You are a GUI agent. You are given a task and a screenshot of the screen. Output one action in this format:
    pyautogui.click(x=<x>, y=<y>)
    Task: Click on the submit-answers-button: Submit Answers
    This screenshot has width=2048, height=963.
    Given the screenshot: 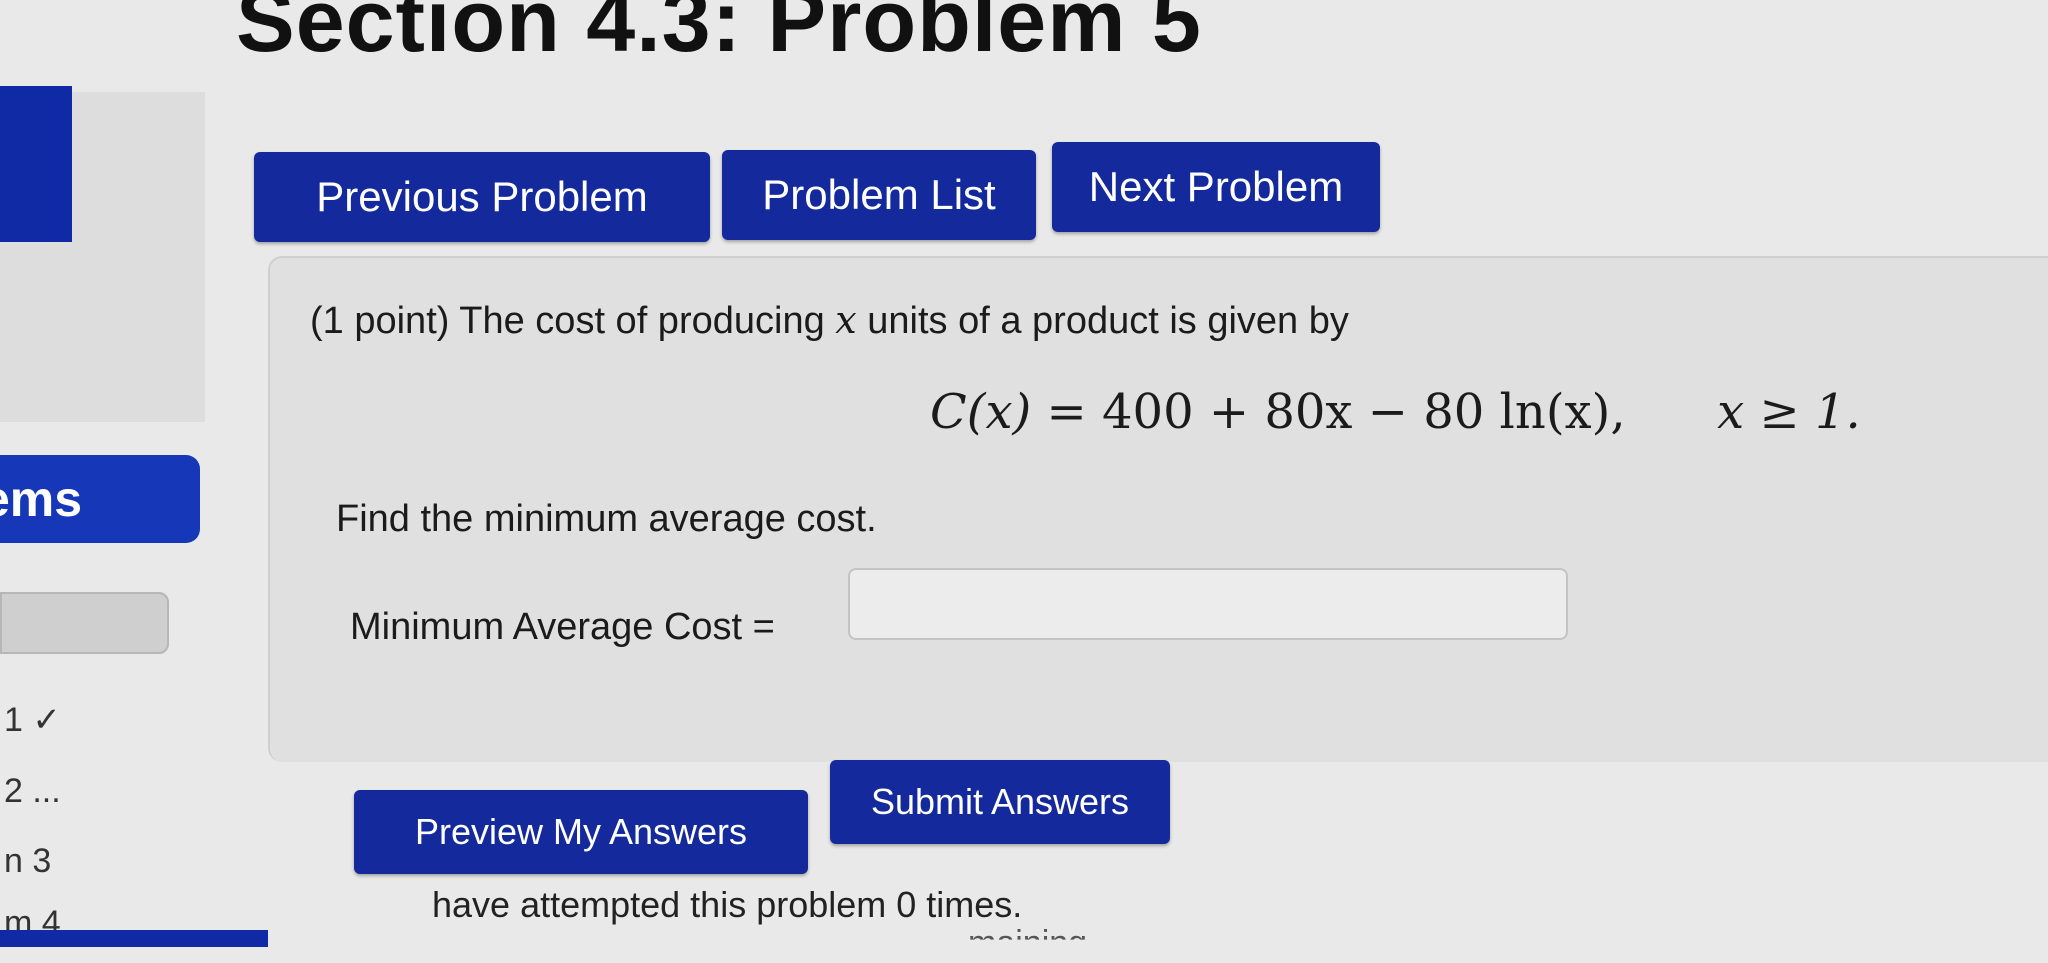 What is the action you would take?
    pyautogui.click(x=1000, y=802)
    